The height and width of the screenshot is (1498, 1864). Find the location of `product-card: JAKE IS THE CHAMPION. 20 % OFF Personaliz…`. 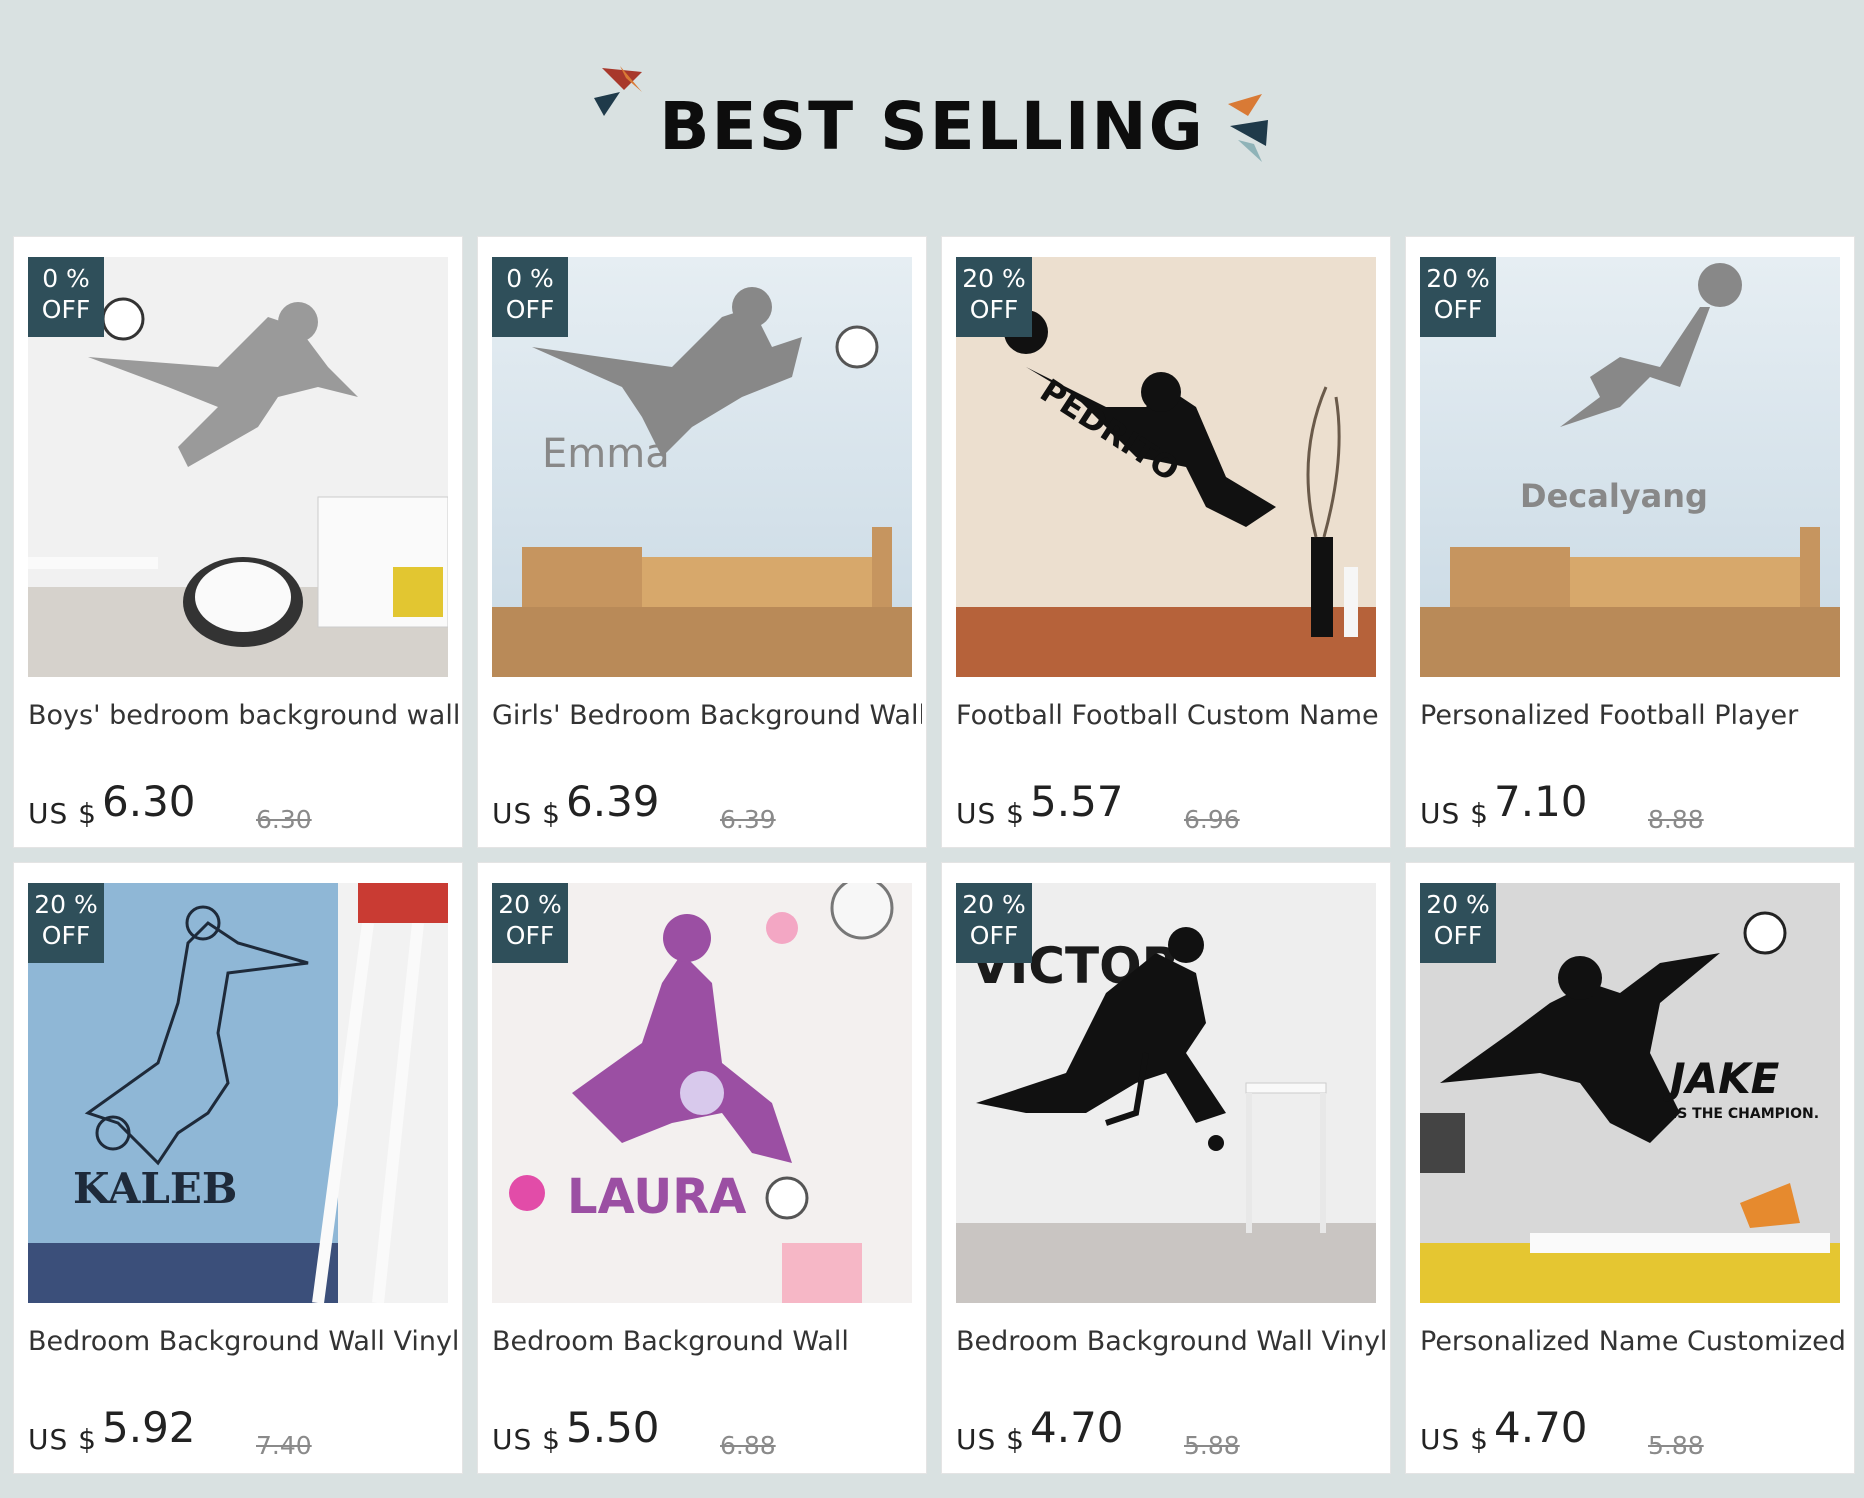

product-card: JAKE IS THE CHAMPION. 20 % OFF Personaliz… is located at coordinates (1630, 1168).